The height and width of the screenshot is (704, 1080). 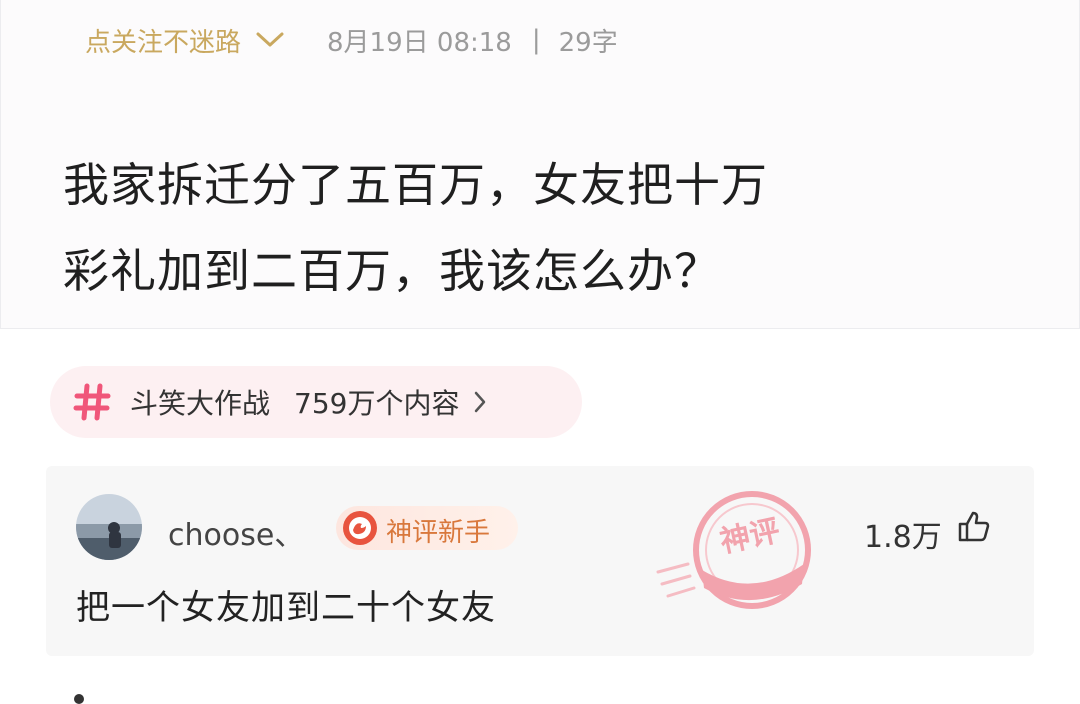 I want to click on topic-count: 759万个内容, so click(x=377, y=403).